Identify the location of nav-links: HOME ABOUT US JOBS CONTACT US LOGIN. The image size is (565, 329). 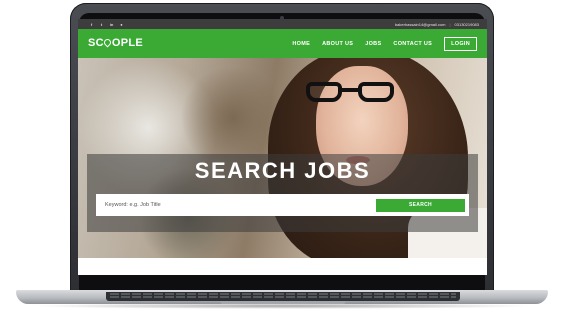
(384, 43).